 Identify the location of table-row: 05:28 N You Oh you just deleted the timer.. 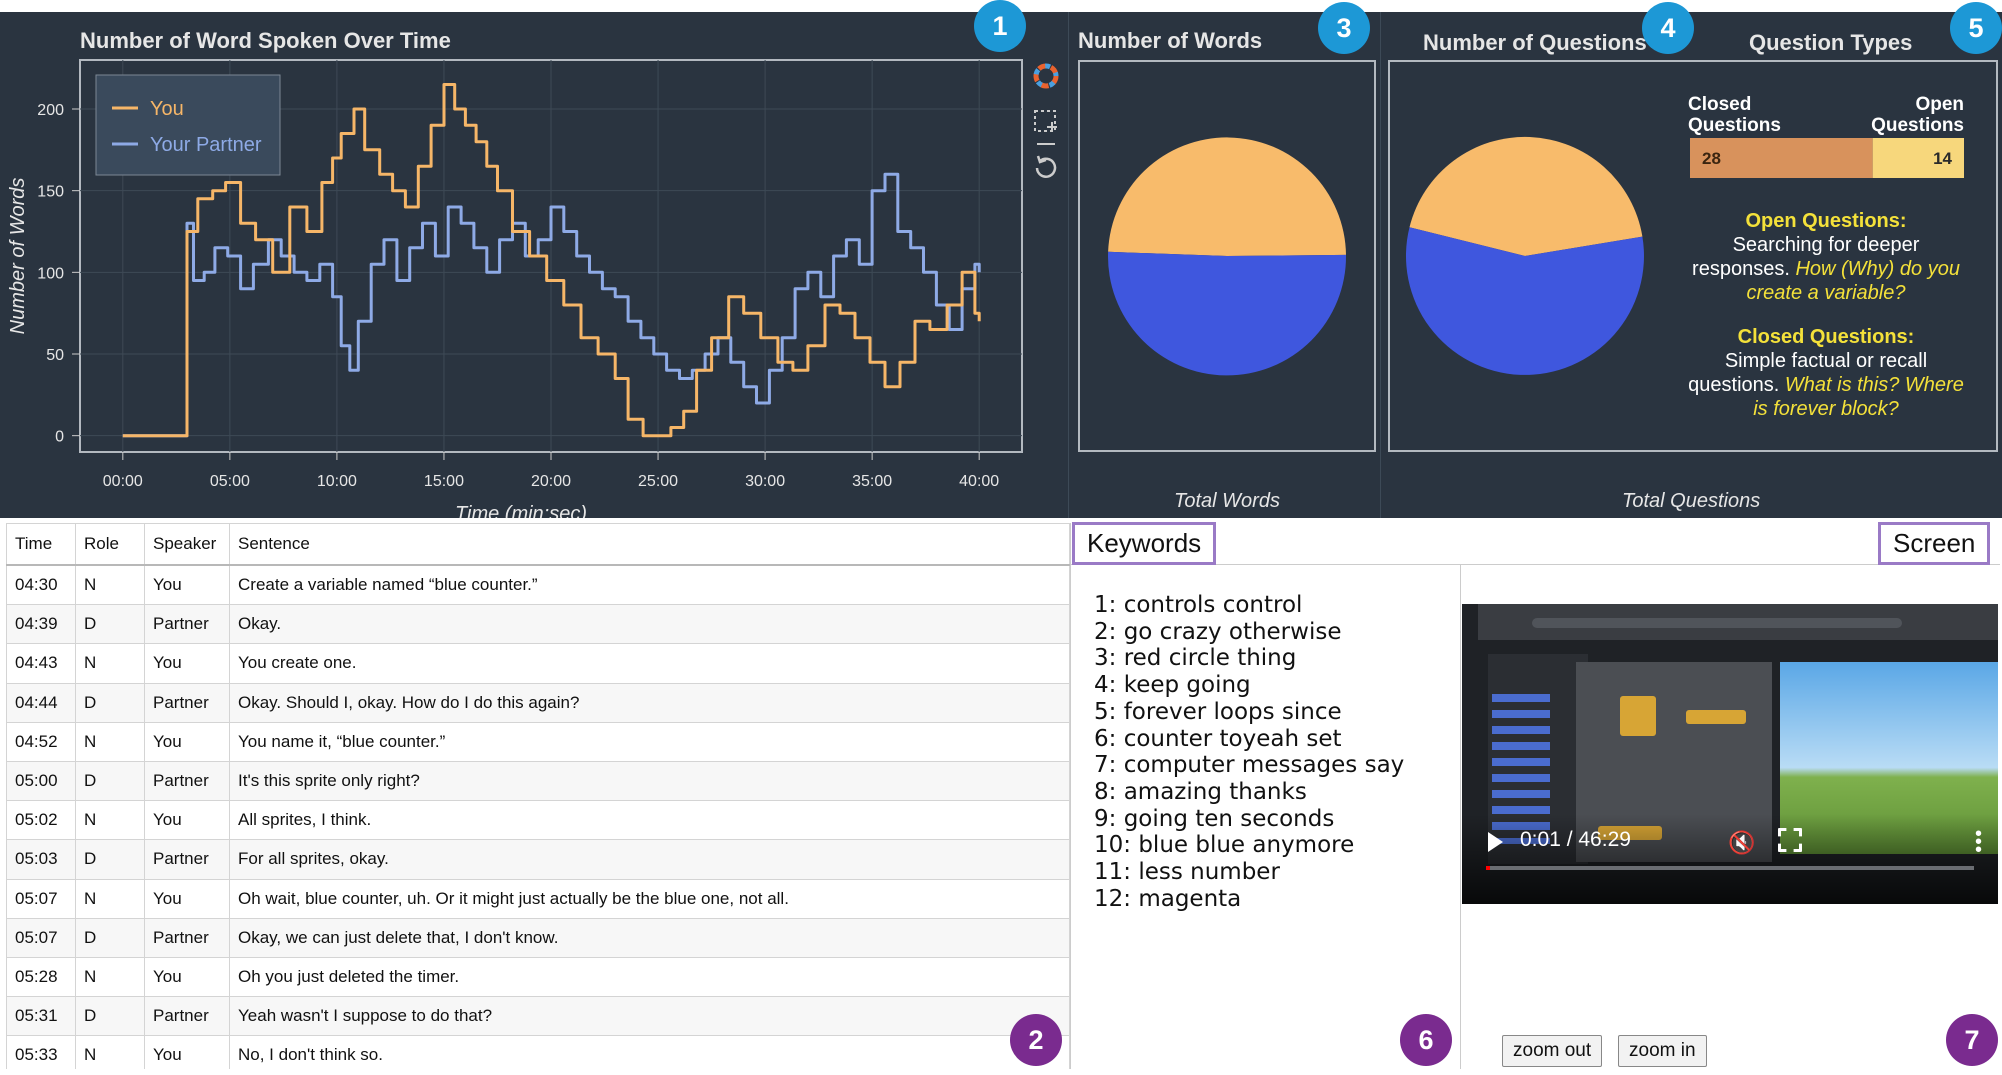
(538, 977).